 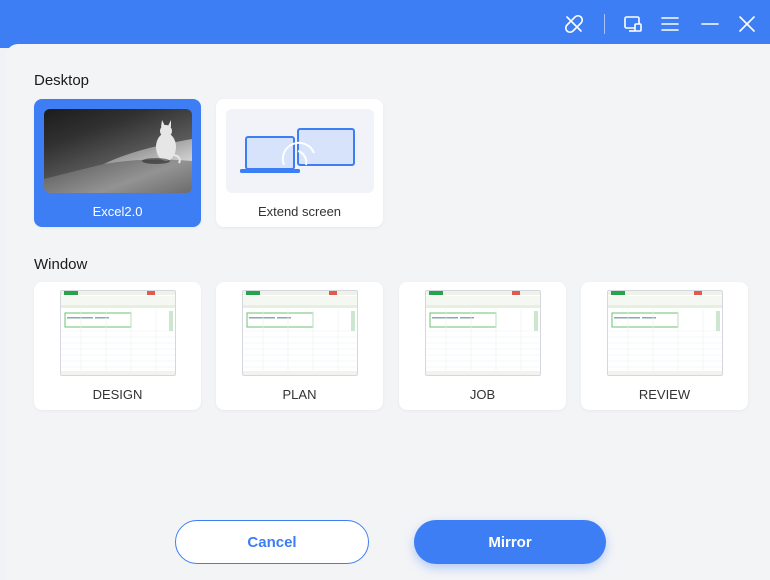 What do you see at coordinates (510, 542) in the screenshot?
I see `mirror-button: Mirror` at bounding box center [510, 542].